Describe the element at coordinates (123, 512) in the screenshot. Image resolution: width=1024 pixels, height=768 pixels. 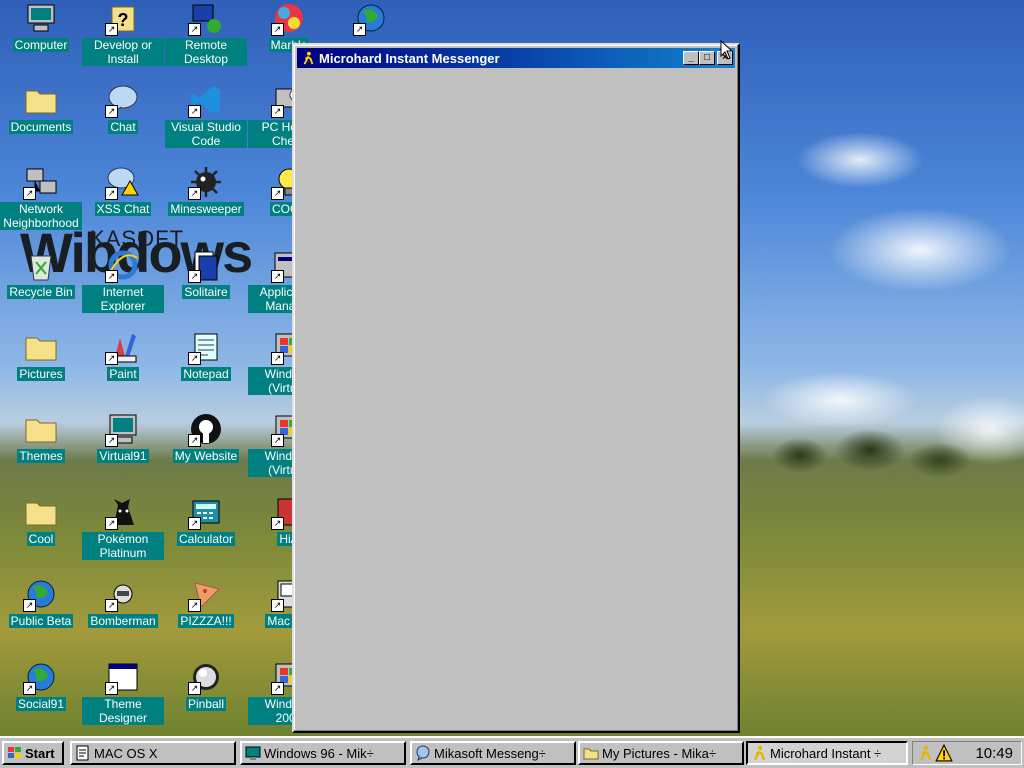
I see `pokemon-icon: ↗` at that location.